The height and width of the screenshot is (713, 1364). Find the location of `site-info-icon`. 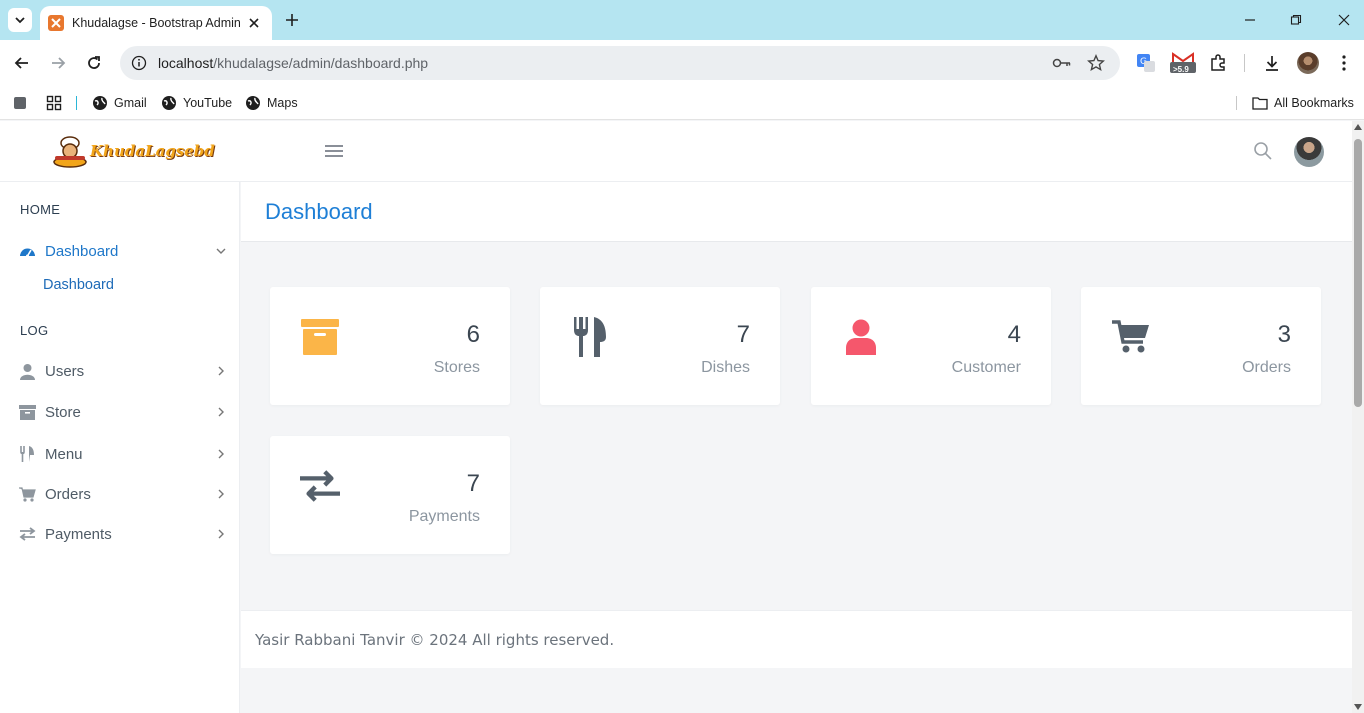

site-info-icon is located at coordinates (139, 63).